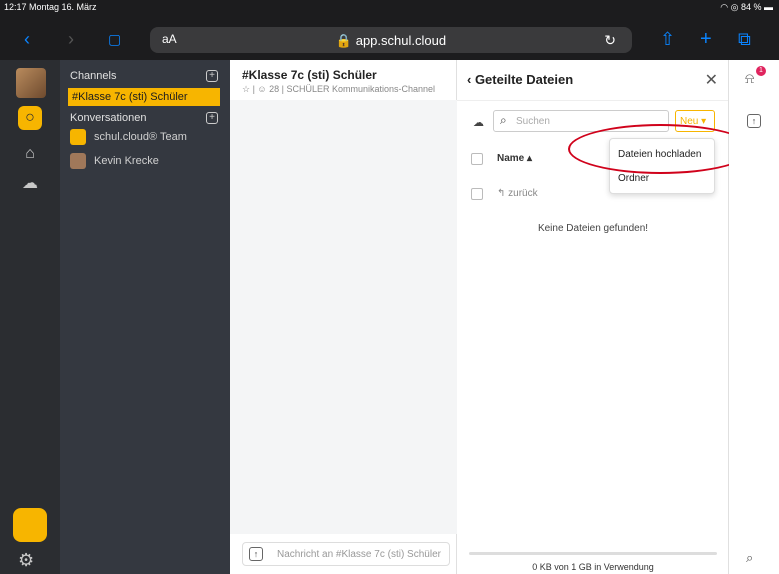 This screenshot has width=779, height=574. I want to click on notification-bell-icon: ⍾, so click(749, 78).